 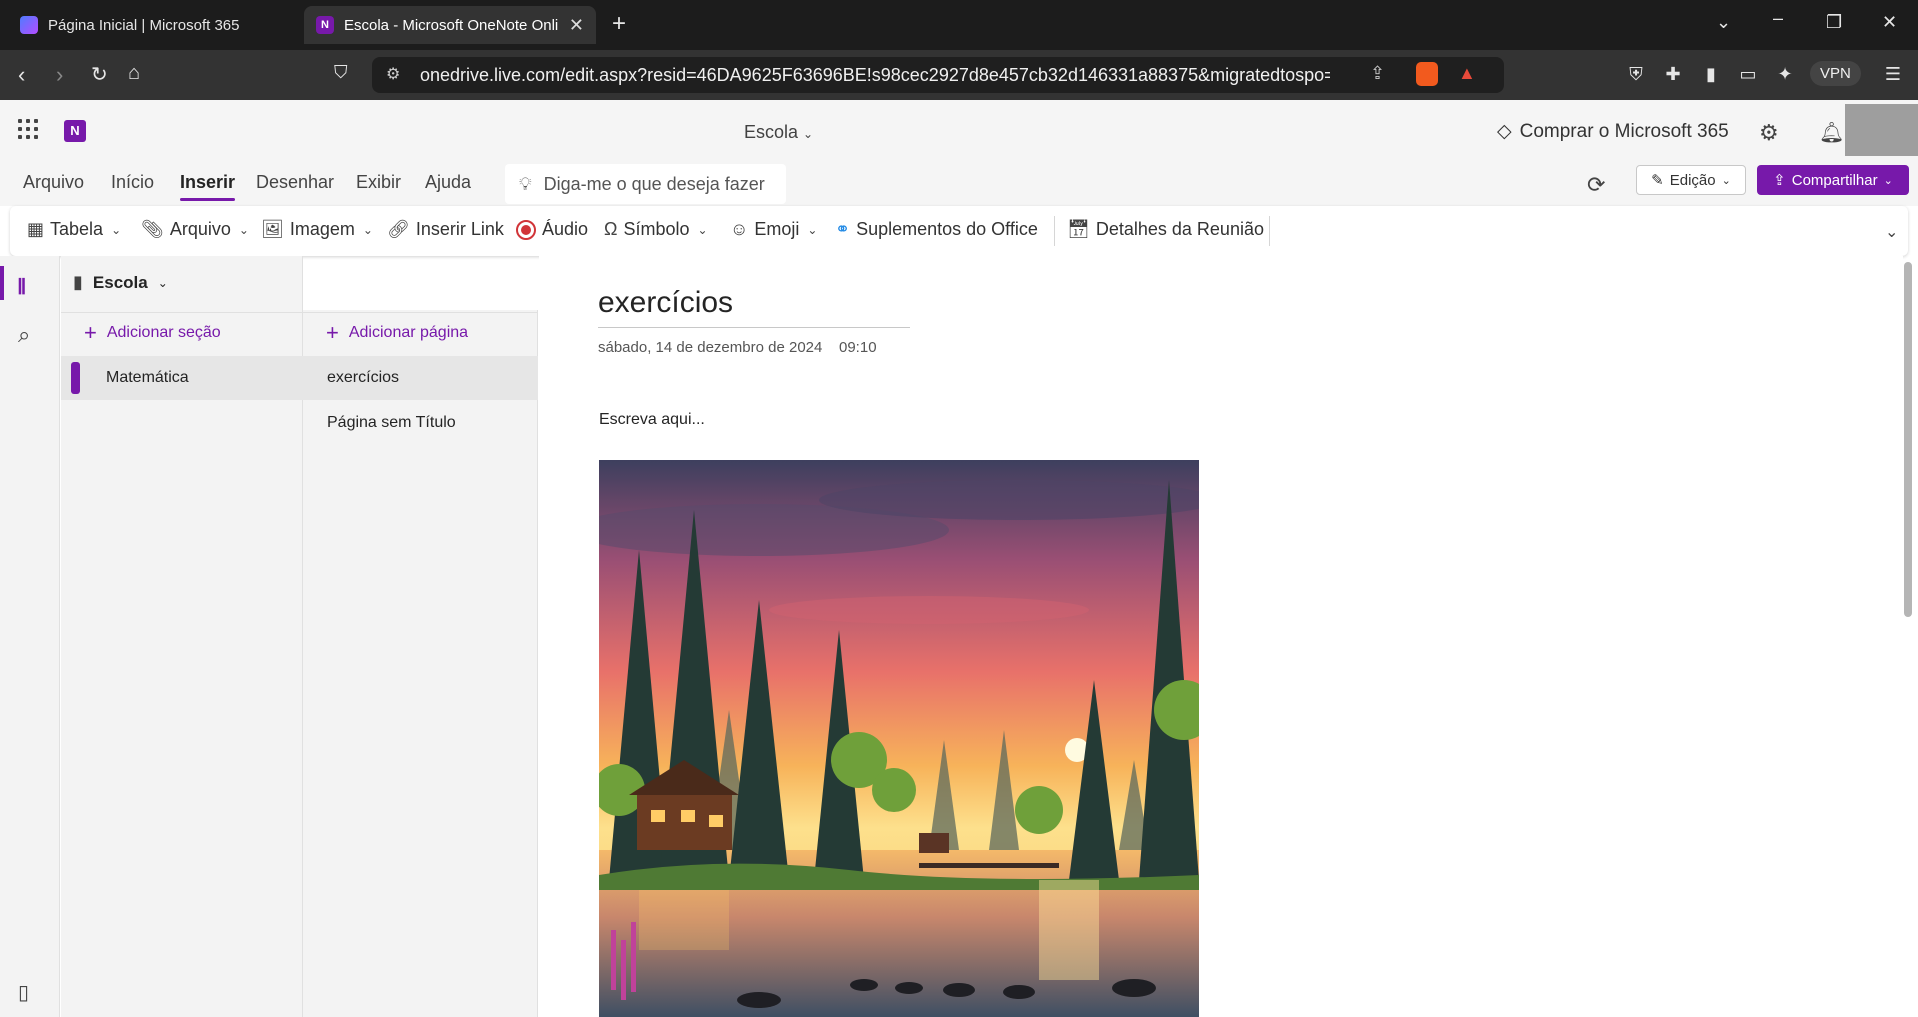 I want to click on share-button: ⇪ Compartilhar ⌄, so click(x=1833, y=180).